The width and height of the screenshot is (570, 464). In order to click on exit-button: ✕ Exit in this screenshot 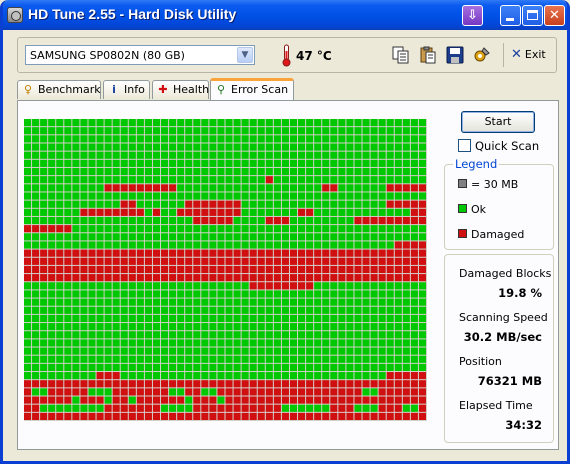, I will do `click(528, 54)`.